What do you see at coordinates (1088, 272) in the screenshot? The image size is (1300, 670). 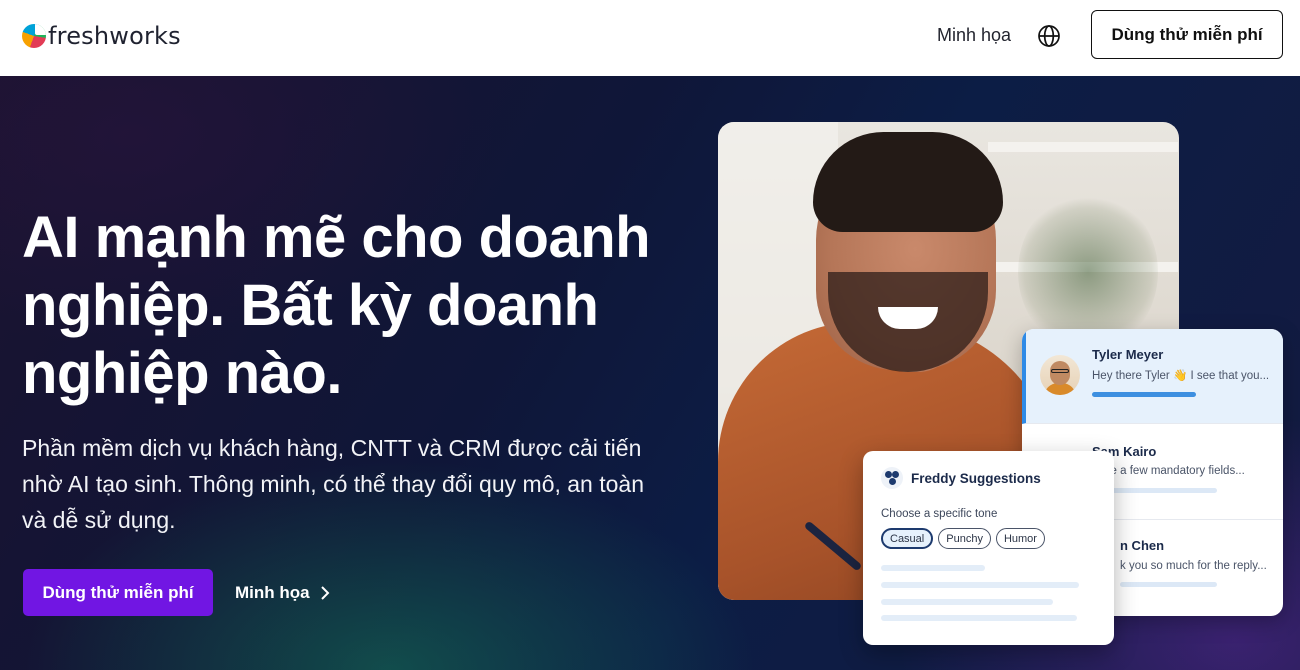 I see `plant` at bounding box center [1088, 272].